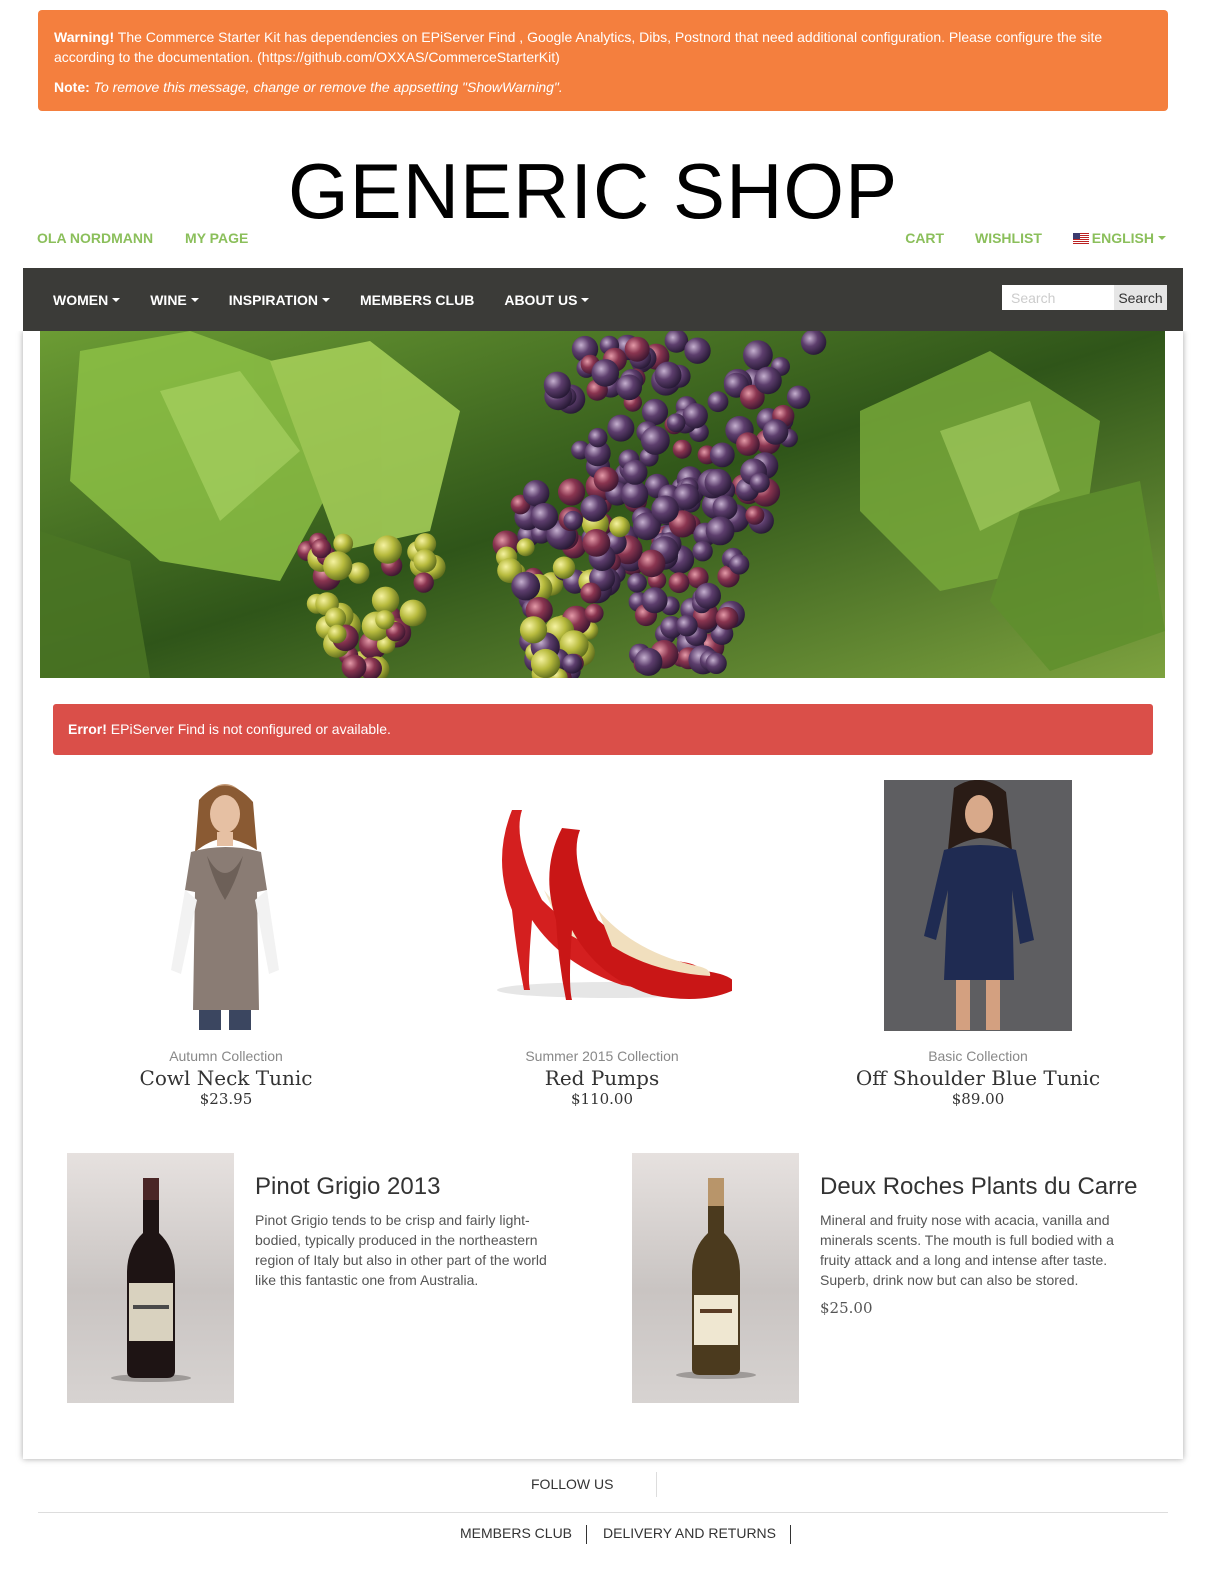 The image size is (1216, 1582). What do you see at coordinates (72, 87) in the screenshot?
I see `note-label: Note:` at bounding box center [72, 87].